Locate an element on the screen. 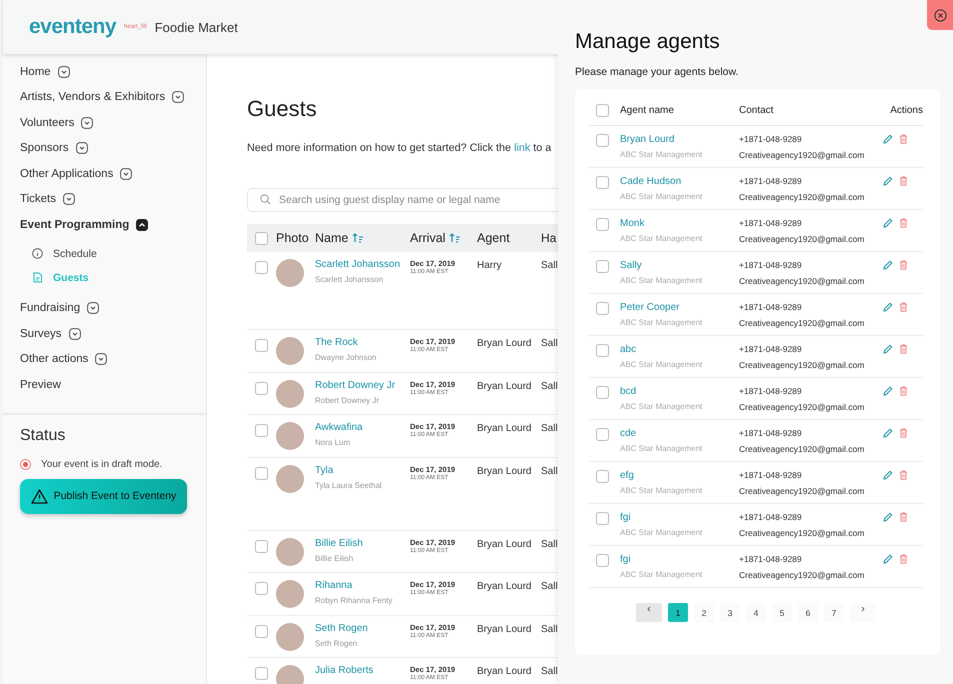  agent-name-link: Sally is located at coordinates (679, 265).